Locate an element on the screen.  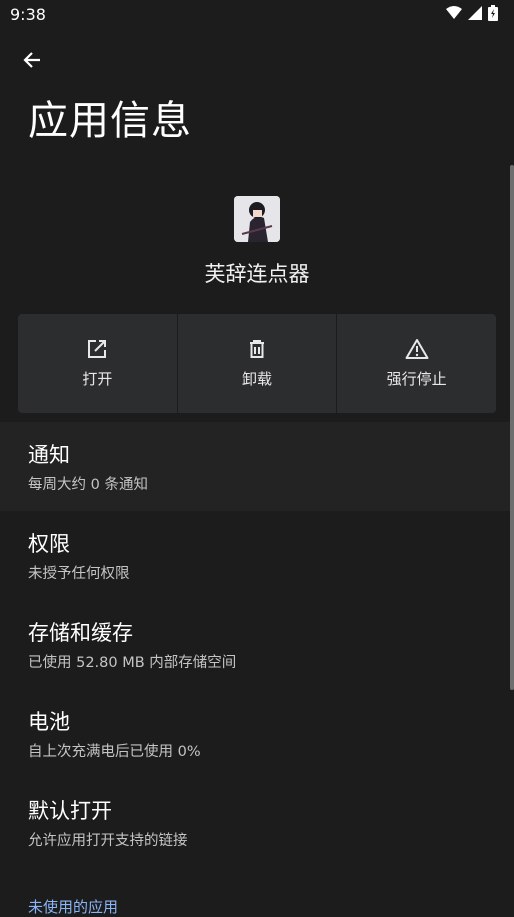
open-external-icon is located at coordinates (97, 349).